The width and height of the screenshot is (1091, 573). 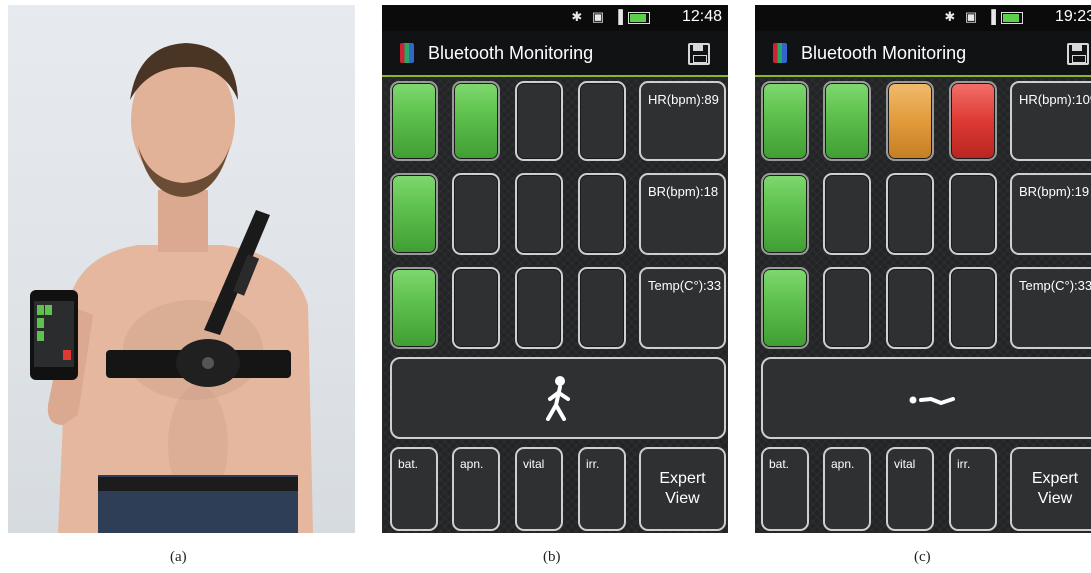 What do you see at coordinates (552, 557) in the screenshot?
I see `caption-b: (b)` at bounding box center [552, 557].